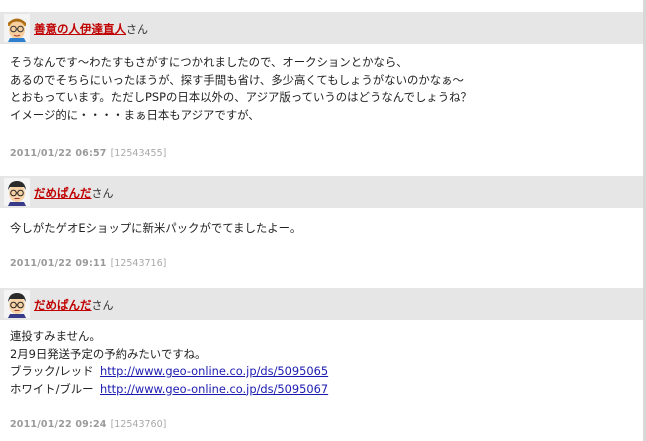 The height and width of the screenshot is (441, 646). I want to click on post-meta: 2011/01/22 09:11 [12543716], so click(88, 263).